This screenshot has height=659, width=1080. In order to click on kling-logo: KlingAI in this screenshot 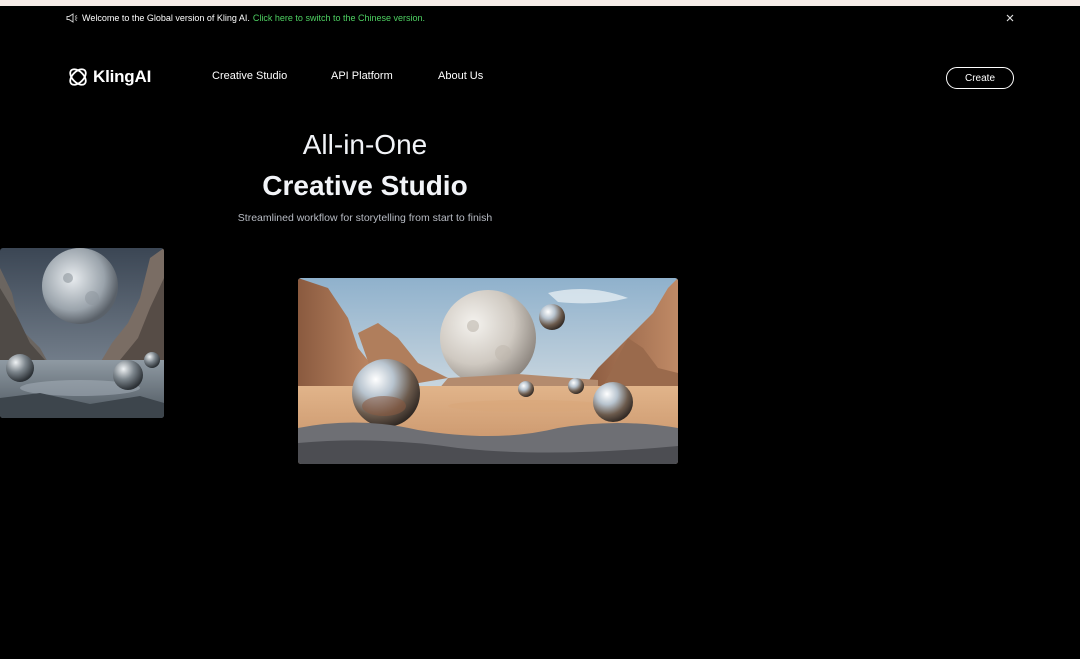, I will do `click(109, 77)`.